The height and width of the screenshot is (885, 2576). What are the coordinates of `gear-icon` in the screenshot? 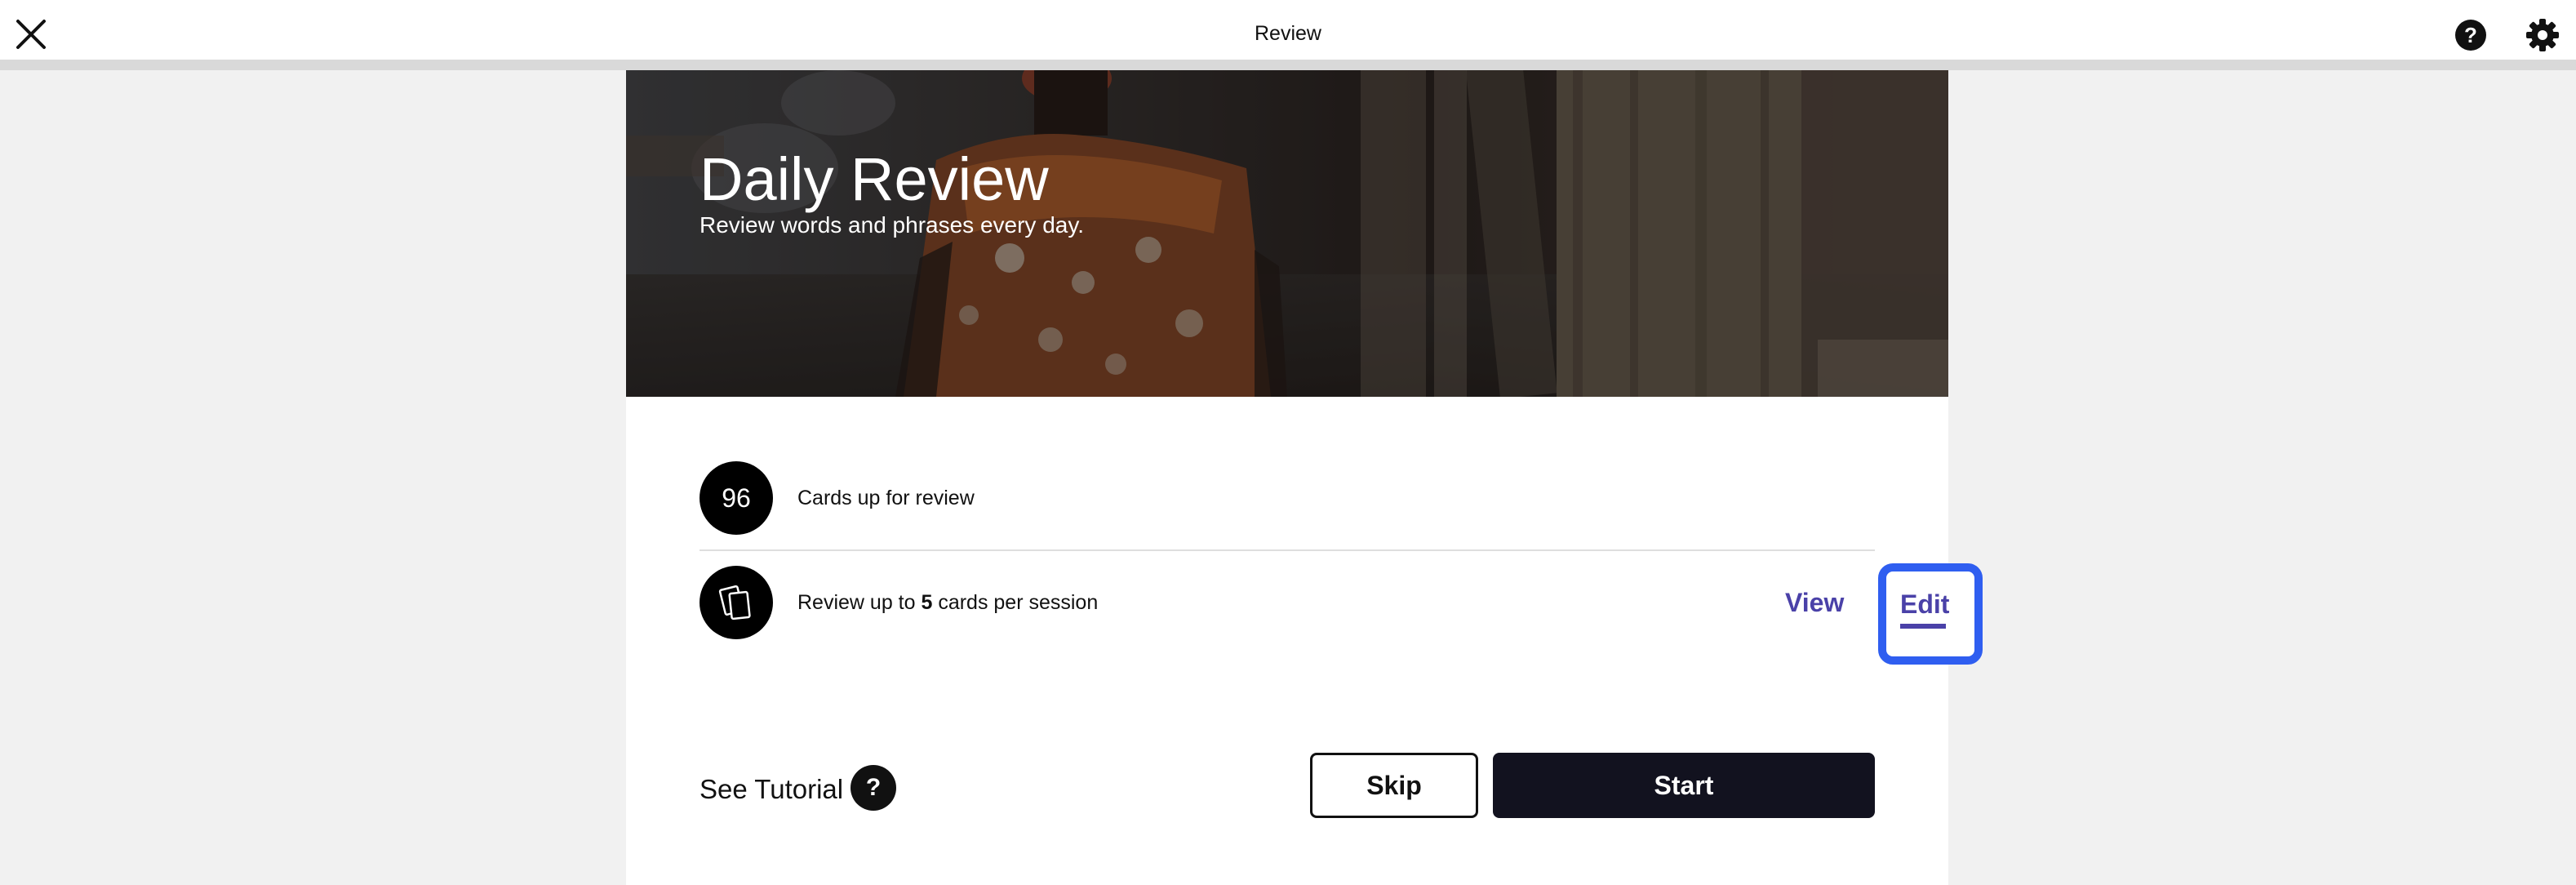 It's located at (2542, 35).